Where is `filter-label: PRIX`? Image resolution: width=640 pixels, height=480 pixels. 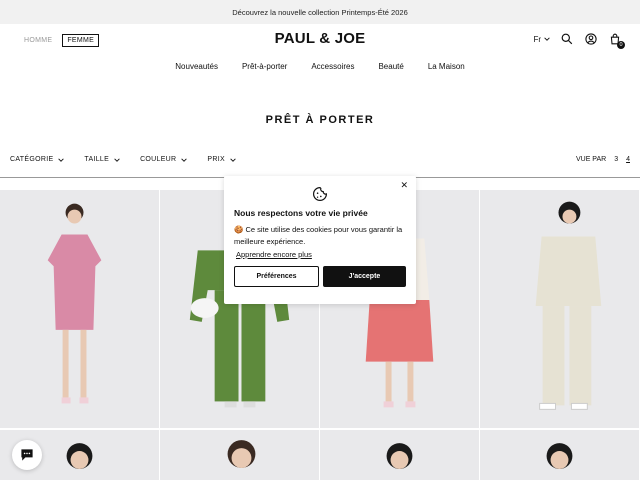
filter-label: PRIX is located at coordinates (216, 159).